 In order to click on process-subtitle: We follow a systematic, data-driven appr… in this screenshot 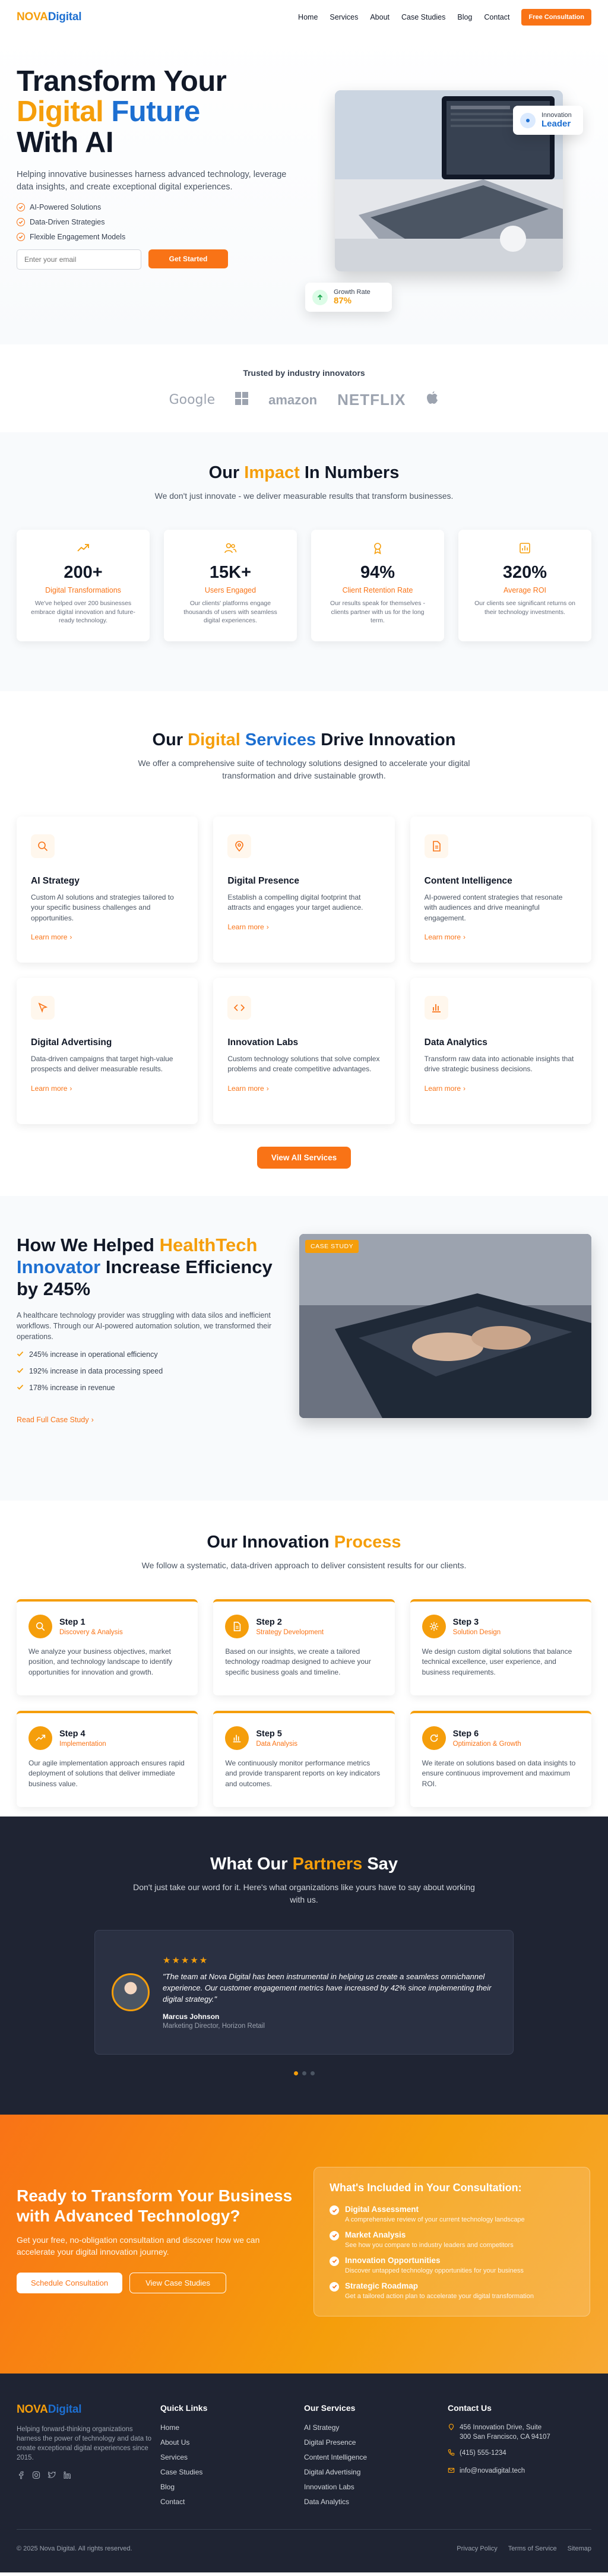, I will do `click(304, 1565)`.